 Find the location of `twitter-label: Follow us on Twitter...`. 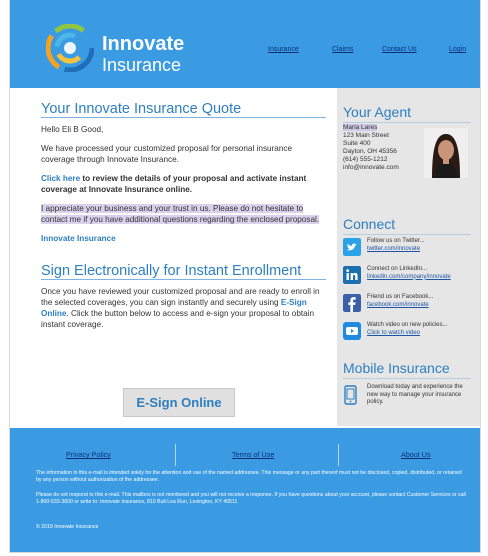

twitter-label: Follow us on Twitter... is located at coordinates (396, 241).